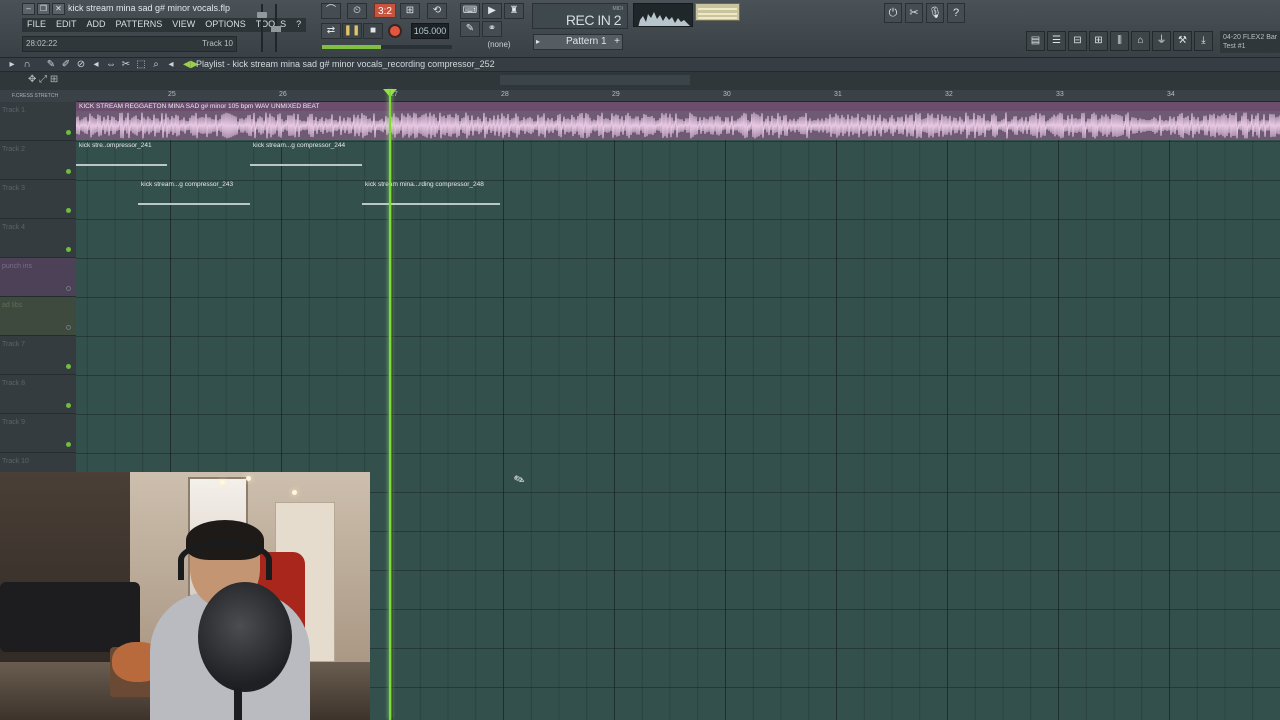 This screenshot has width=1280, height=720. I want to click on step-edit-icon: ⊞, so click(410, 11).